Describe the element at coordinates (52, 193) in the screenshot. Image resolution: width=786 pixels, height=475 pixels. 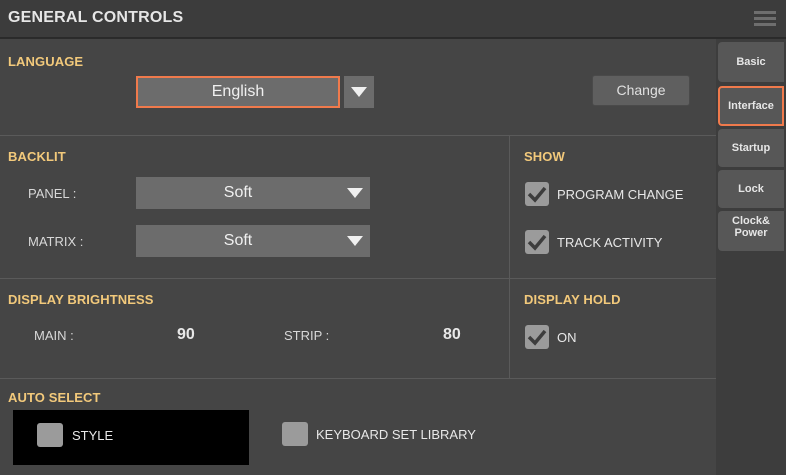
I see `panel-label: PANEL :` at that location.